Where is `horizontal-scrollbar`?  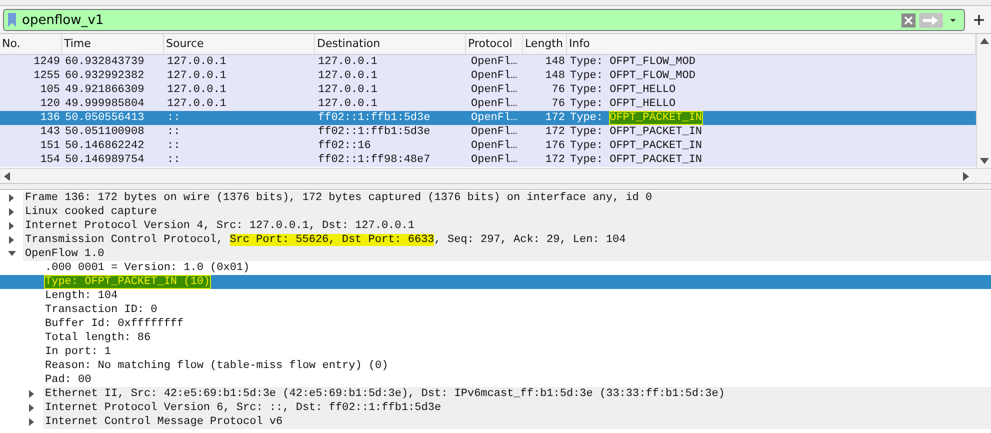
horizontal-scrollbar is located at coordinates (495, 175).